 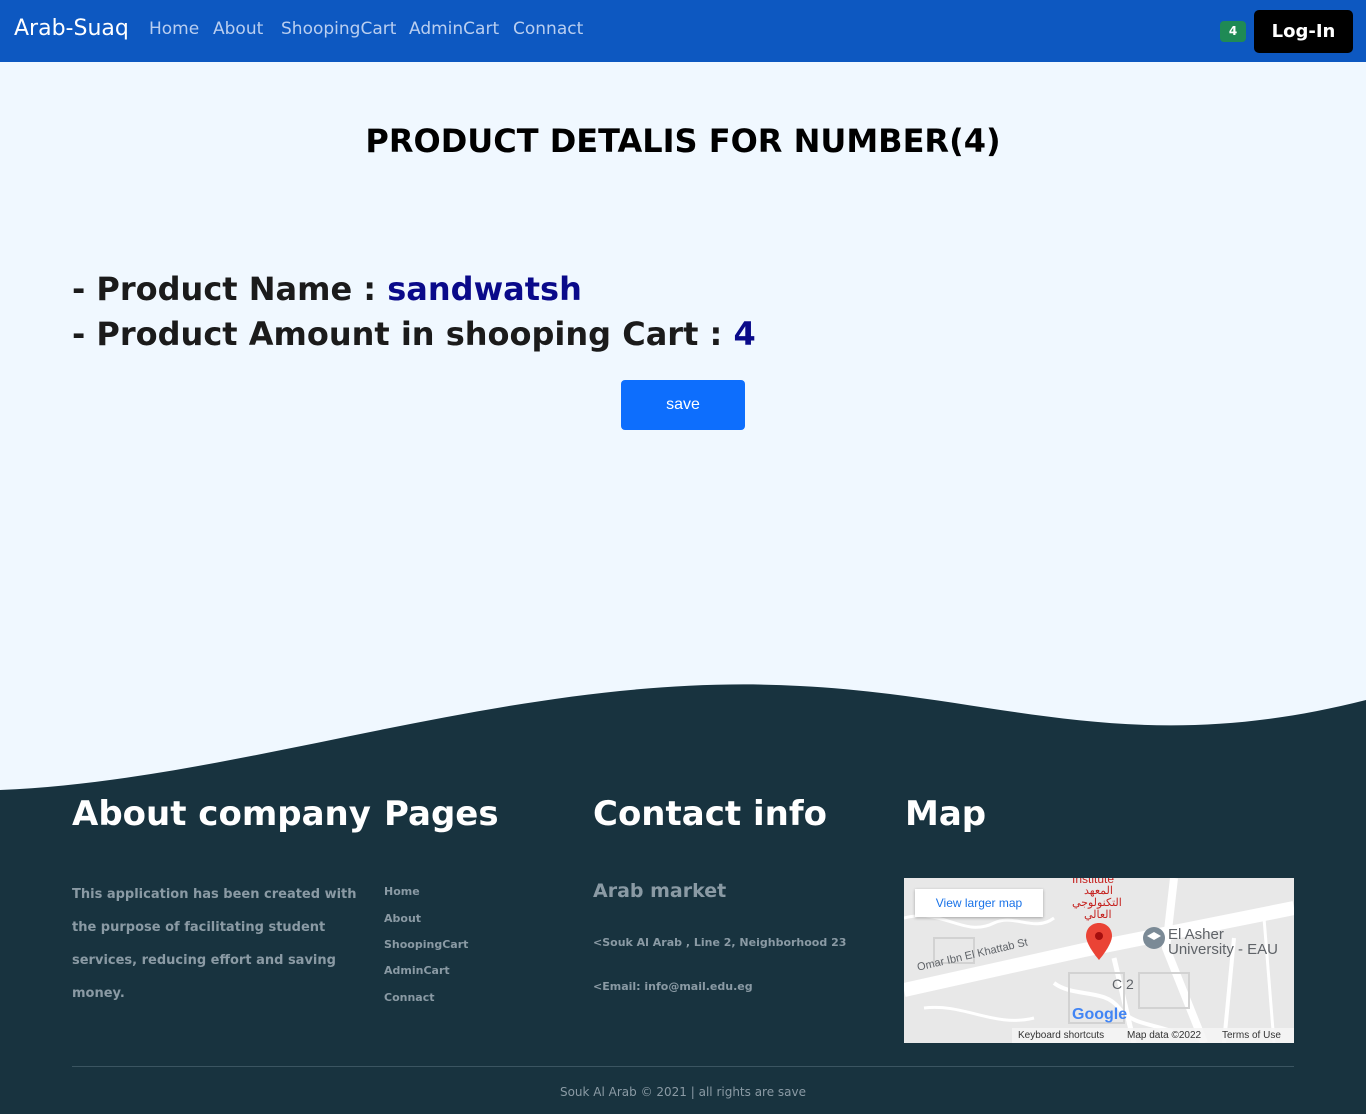 What do you see at coordinates (402, 891) in the screenshot?
I see `footer-link-home: Home` at bounding box center [402, 891].